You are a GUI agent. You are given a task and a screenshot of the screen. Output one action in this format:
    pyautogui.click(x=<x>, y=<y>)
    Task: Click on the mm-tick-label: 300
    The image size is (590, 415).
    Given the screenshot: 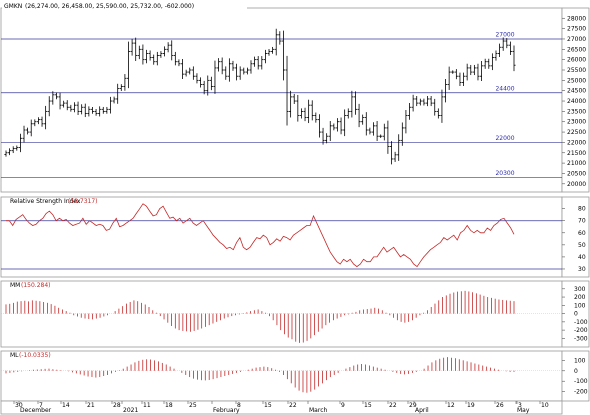 What is the action you would take?
    pyautogui.click(x=580, y=289)
    